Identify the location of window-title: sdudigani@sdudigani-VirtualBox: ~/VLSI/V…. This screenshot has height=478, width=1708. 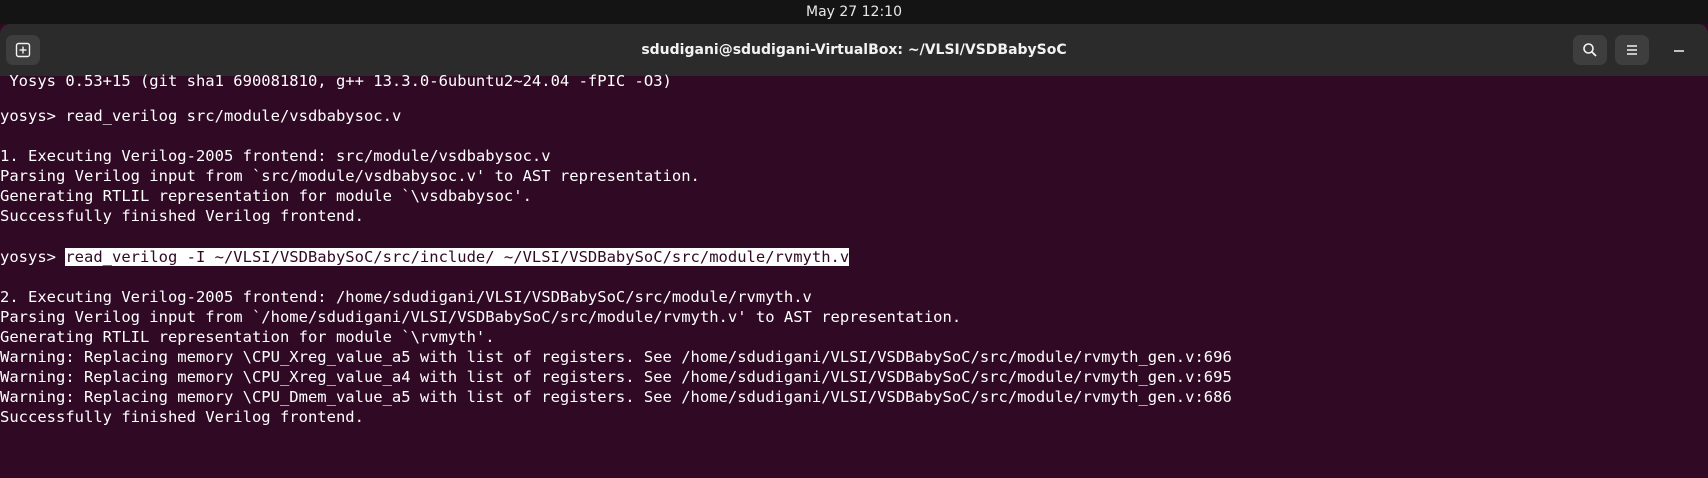
(854, 50).